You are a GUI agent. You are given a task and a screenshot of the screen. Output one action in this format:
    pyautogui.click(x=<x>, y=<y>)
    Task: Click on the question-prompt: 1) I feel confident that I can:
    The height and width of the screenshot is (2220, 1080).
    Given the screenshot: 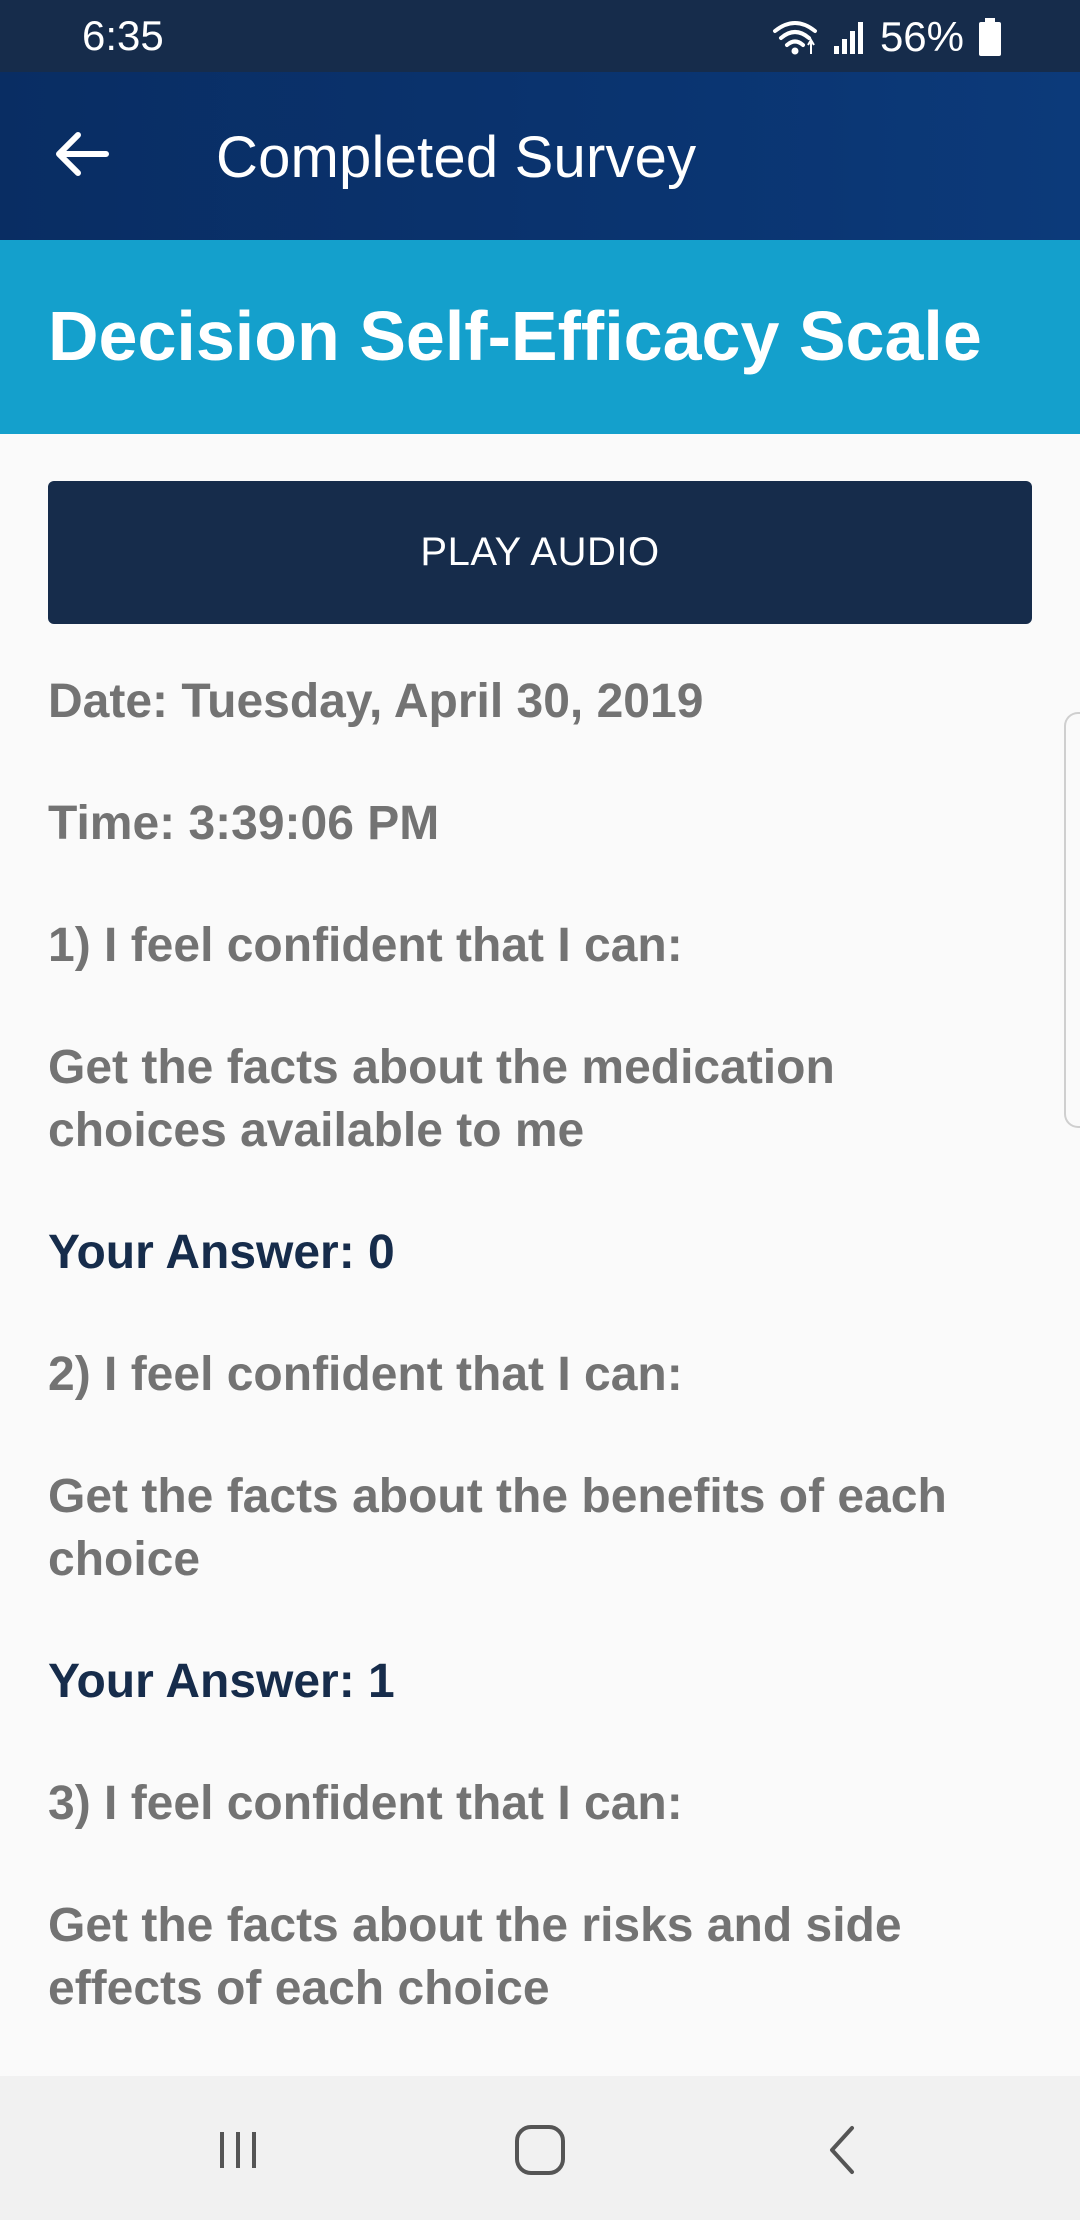 What is the action you would take?
    pyautogui.click(x=365, y=945)
    